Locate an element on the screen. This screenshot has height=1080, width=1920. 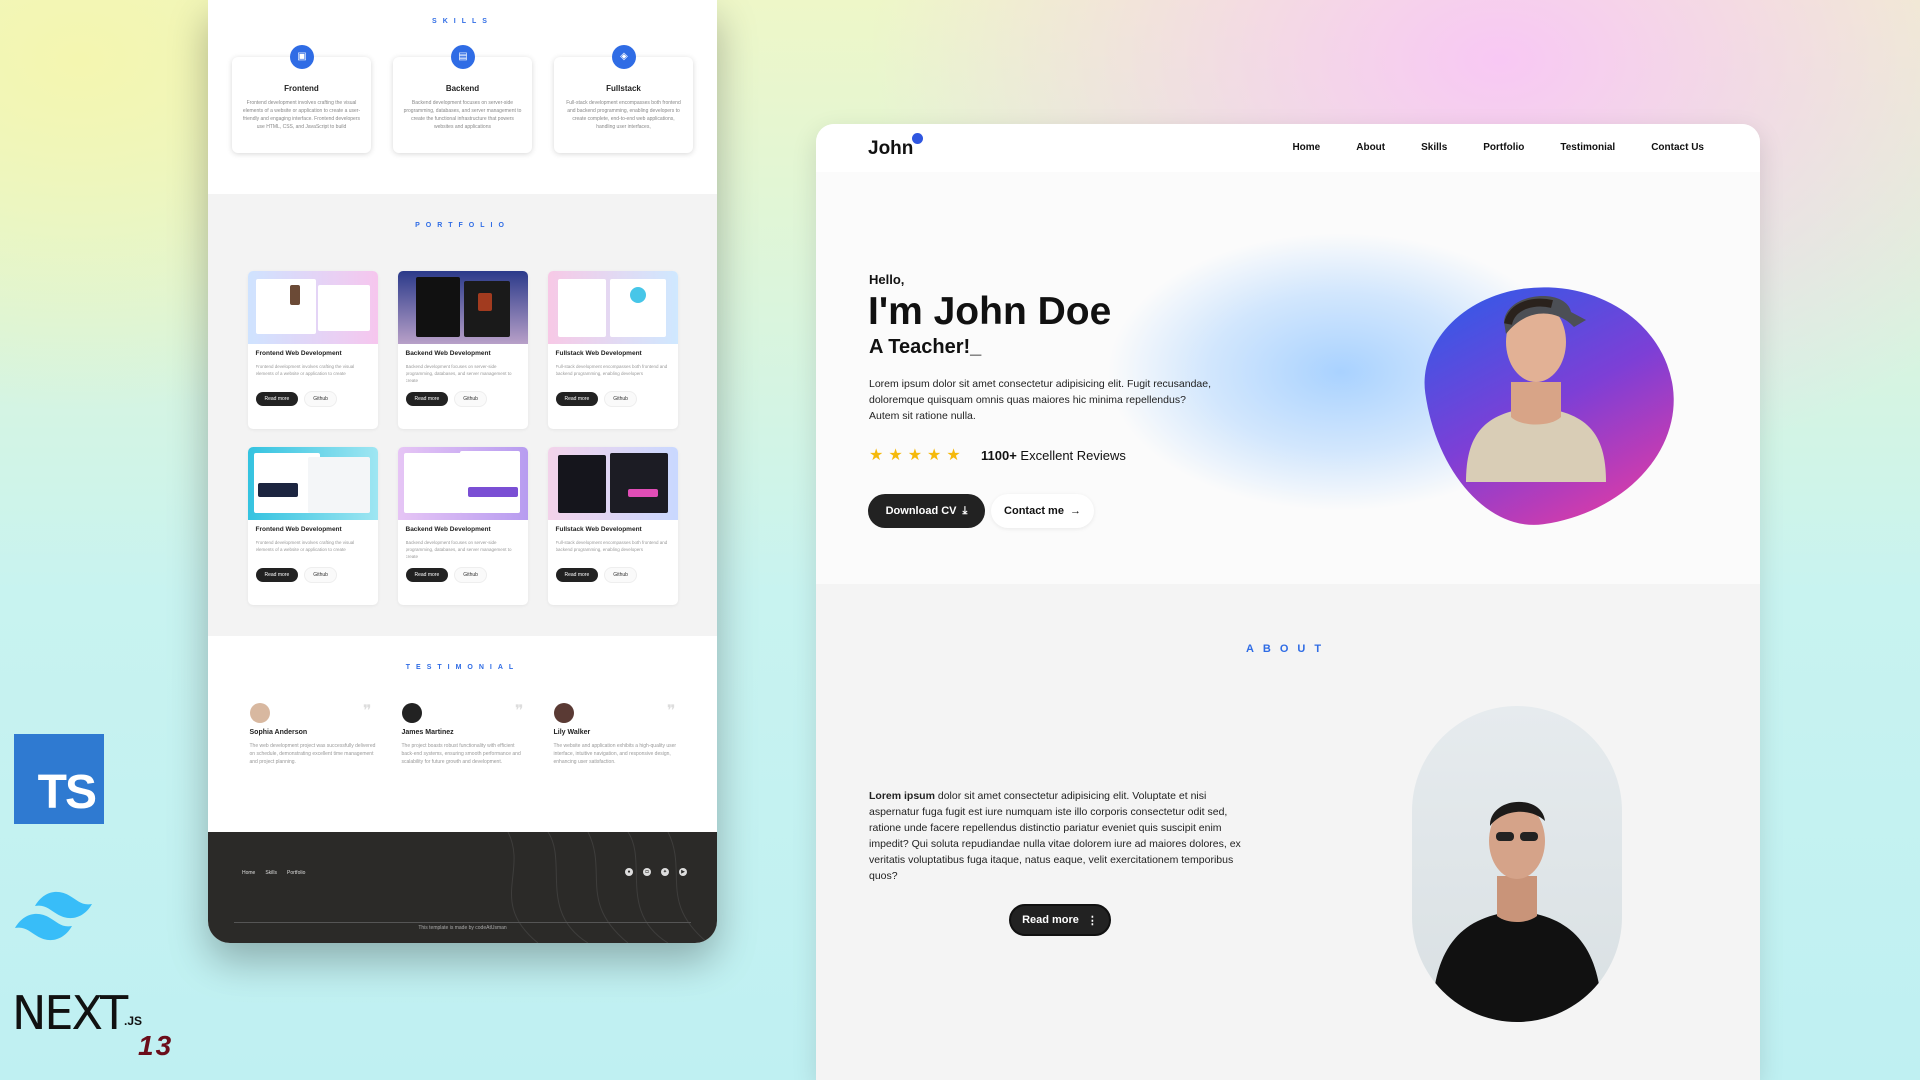
testimonial-name: James Martinez is located at coordinates (427, 732).